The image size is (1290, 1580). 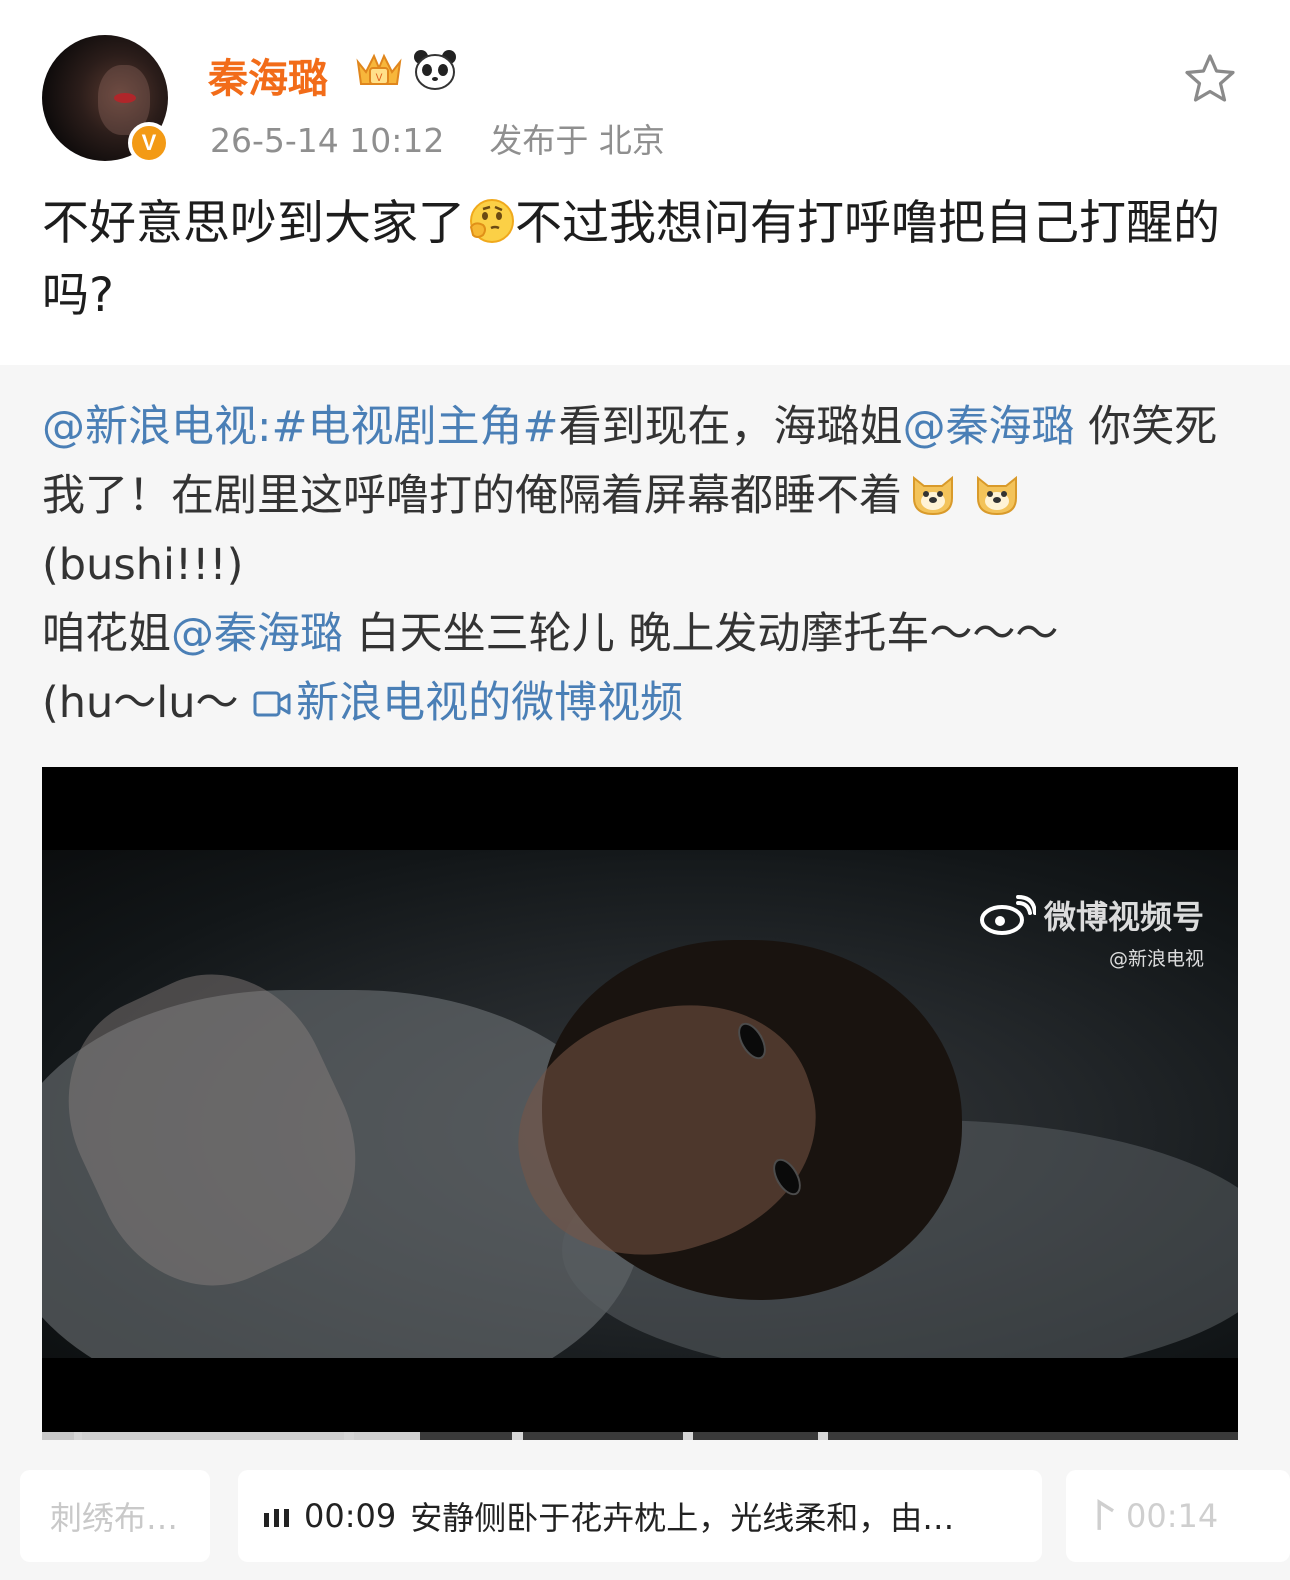 What do you see at coordinates (253, 223) in the screenshot?
I see `post-text-part1: 不好意思吵到大家了` at bounding box center [253, 223].